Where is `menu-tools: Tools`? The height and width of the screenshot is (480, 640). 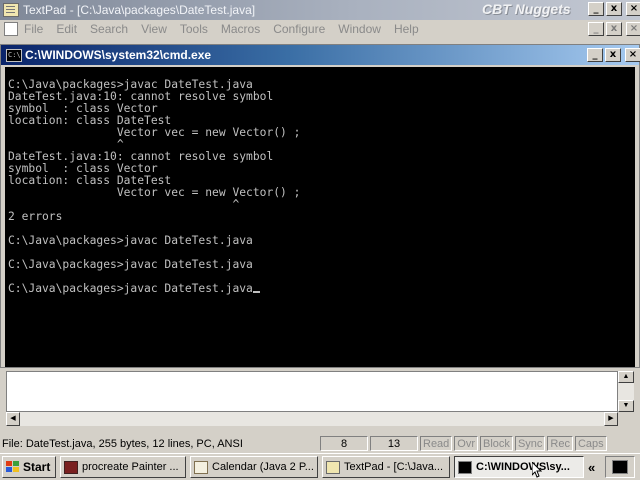
menu-tools: Tools is located at coordinates (194, 29).